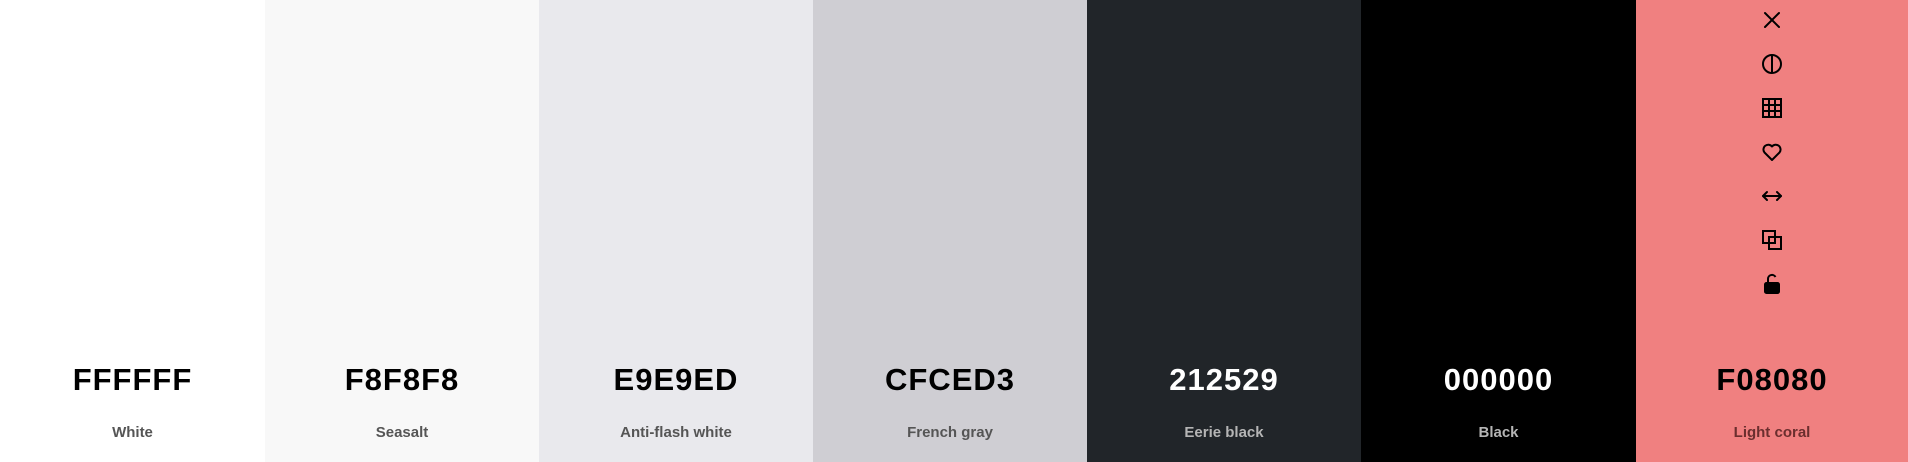 This screenshot has width=1908, height=462. Describe the element at coordinates (1498, 231) in the screenshot. I see `swatch-black: 000000 Black` at that location.